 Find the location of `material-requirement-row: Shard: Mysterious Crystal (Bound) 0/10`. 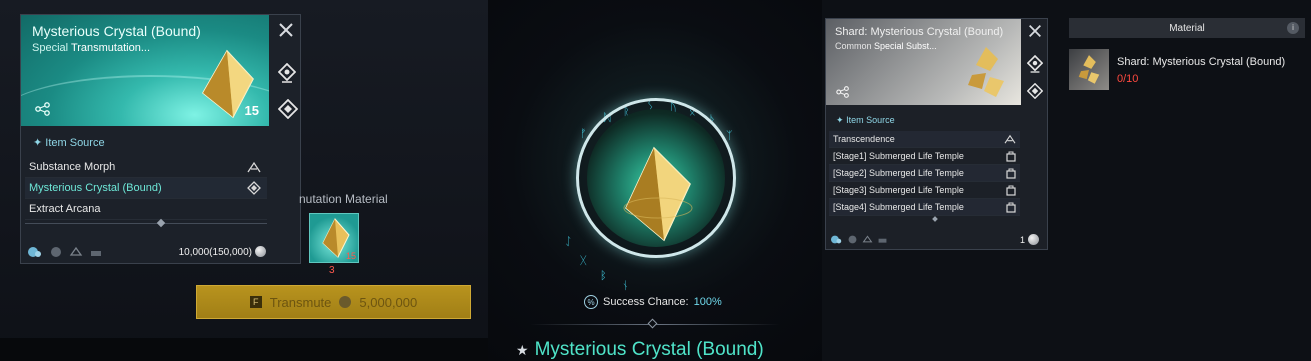

material-requirement-row: Shard: Mysterious Crystal (Bound) 0/10 is located at coordinates (1189, 71).